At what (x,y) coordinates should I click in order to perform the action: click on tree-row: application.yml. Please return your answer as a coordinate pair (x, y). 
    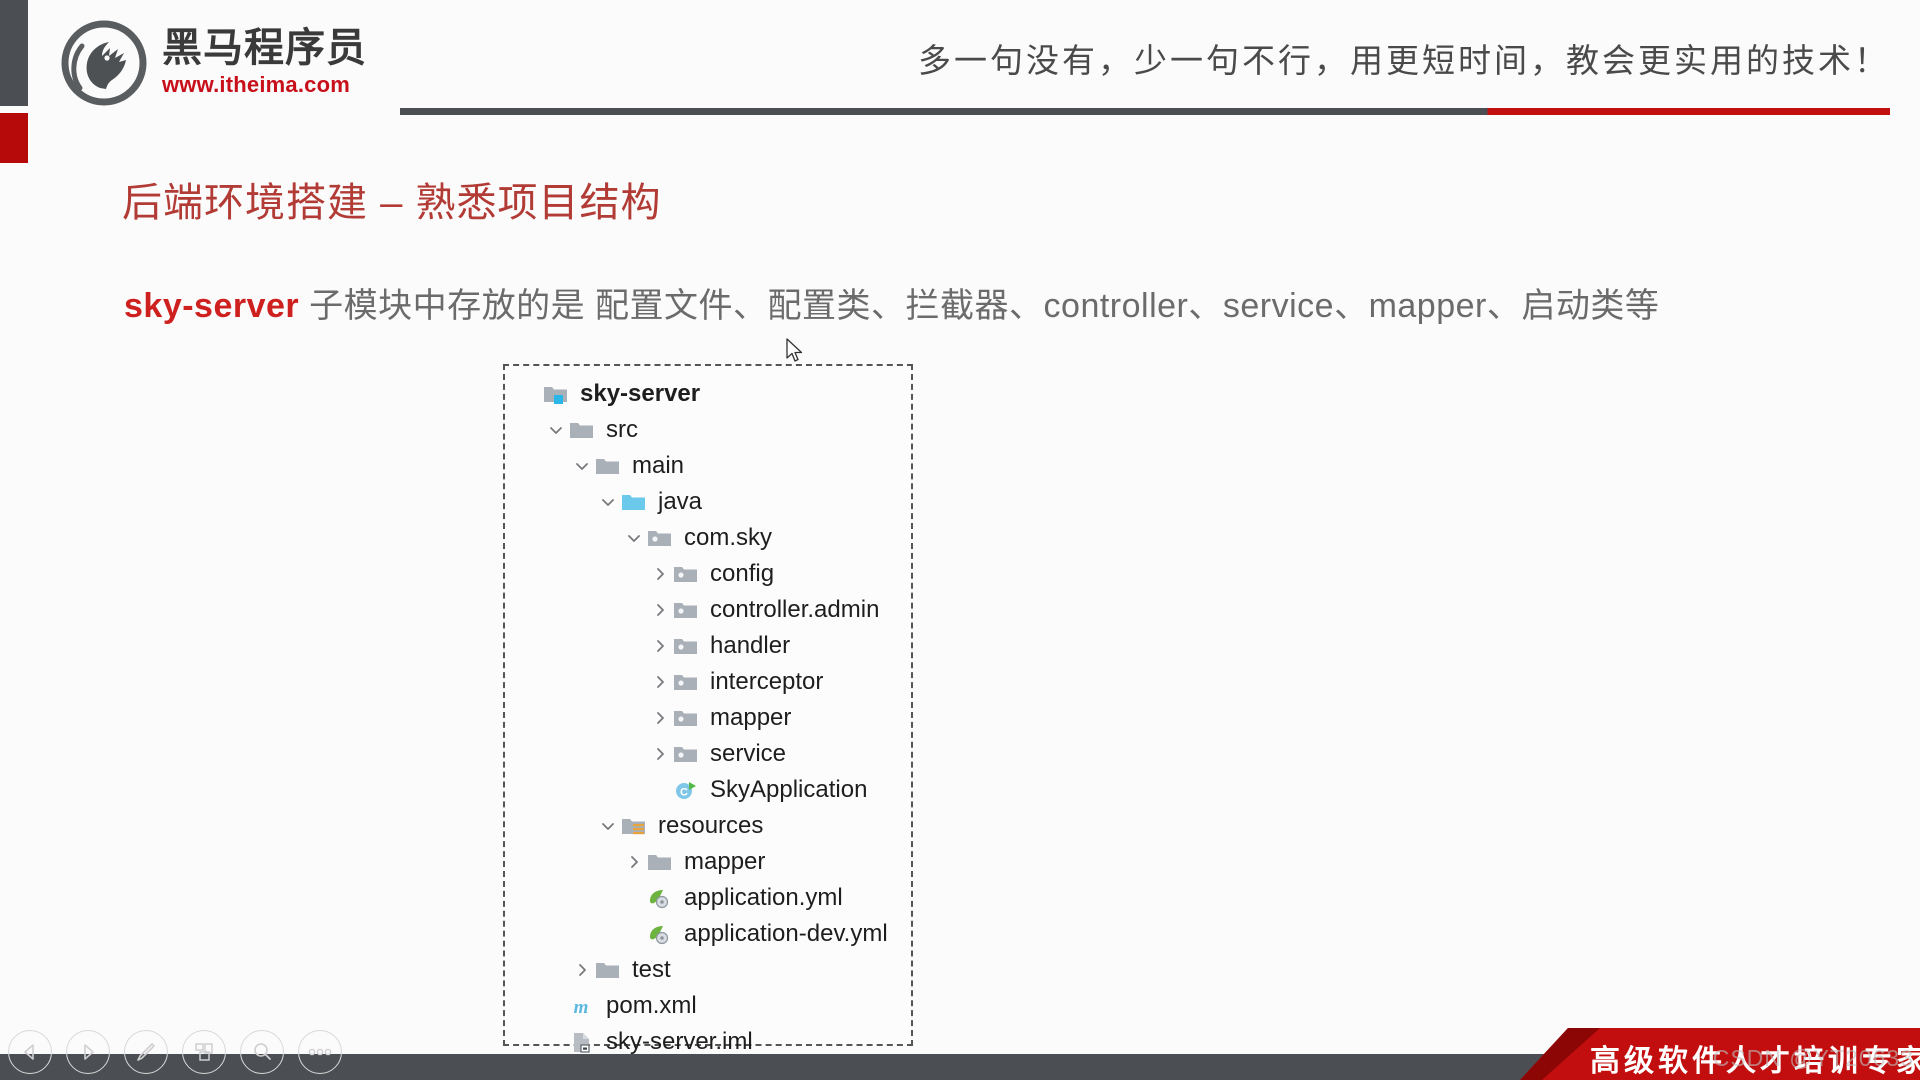
    Looking at the image, I should click on (708, 898).